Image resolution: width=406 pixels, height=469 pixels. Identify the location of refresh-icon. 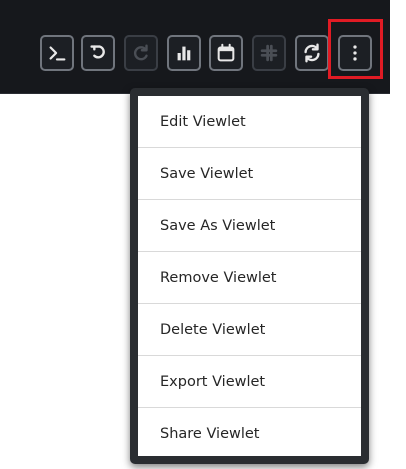
(312, 53).